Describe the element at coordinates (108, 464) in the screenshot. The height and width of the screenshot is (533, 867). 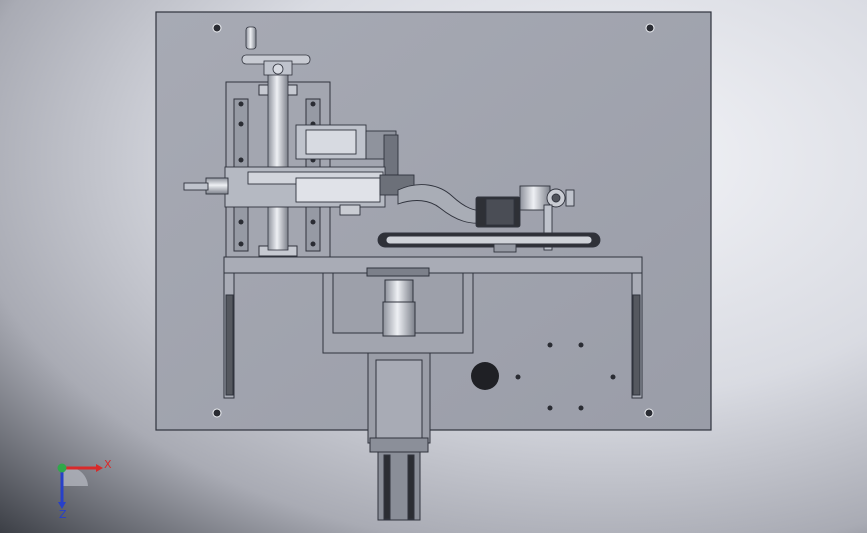
I see `x-axis-label: X` at that location.